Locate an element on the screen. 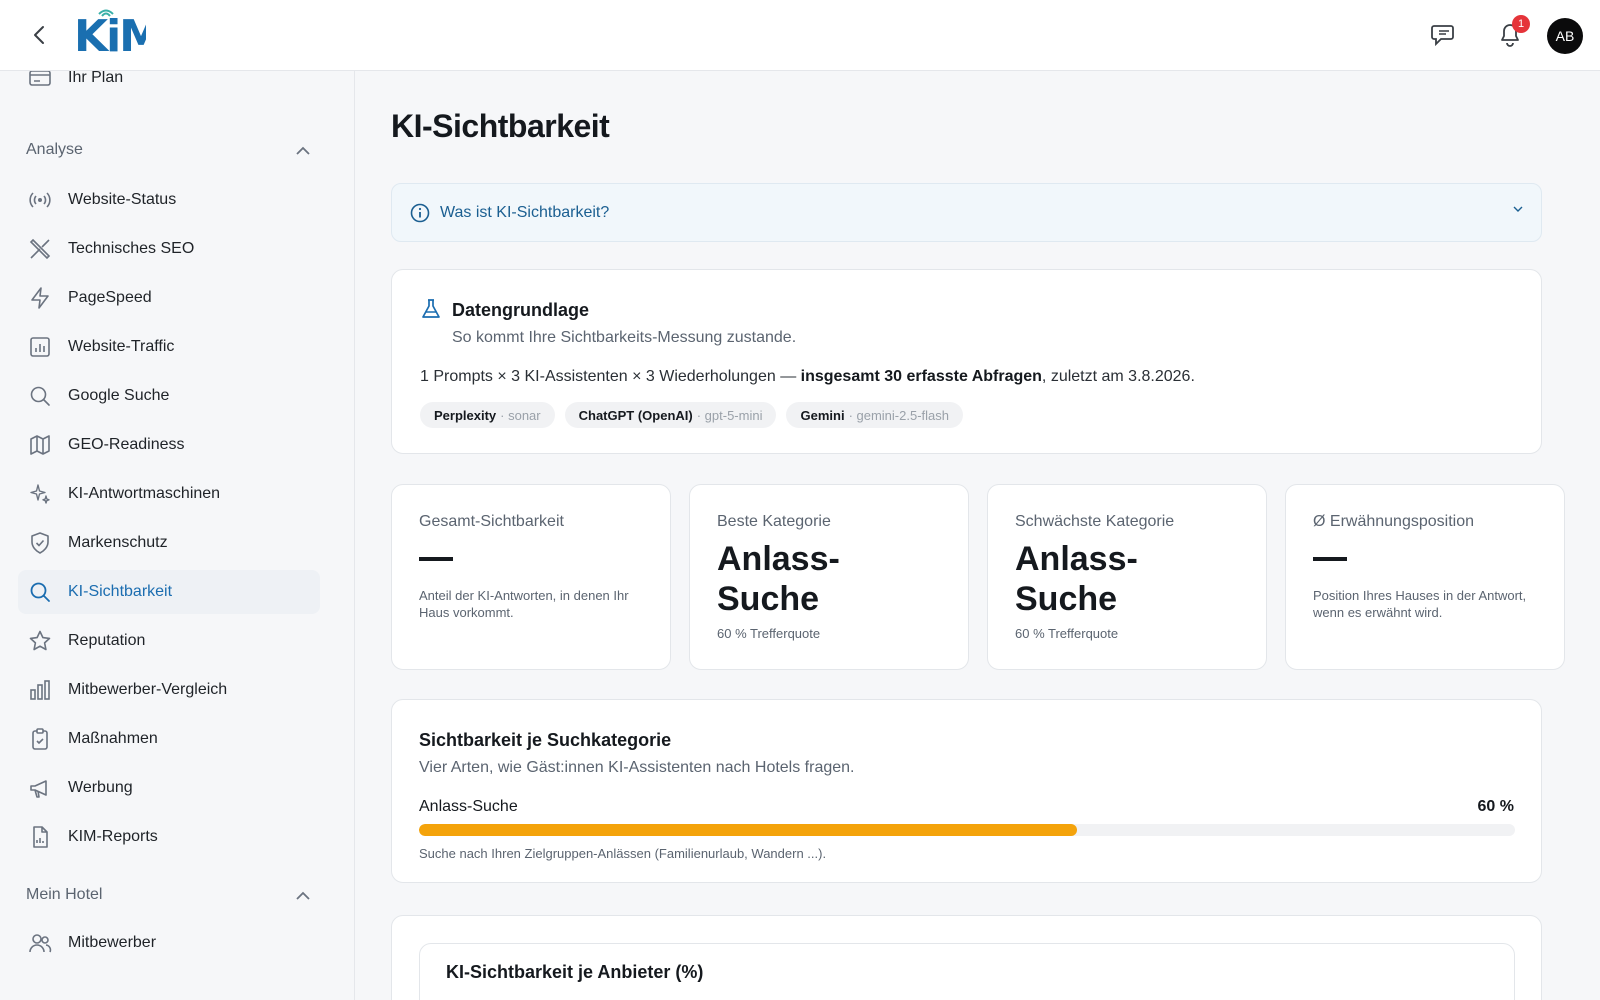 This screenshot has height=1000, width=1600. chip-perplexity: Perplexity · sonar is located at coordinates (487, 415).